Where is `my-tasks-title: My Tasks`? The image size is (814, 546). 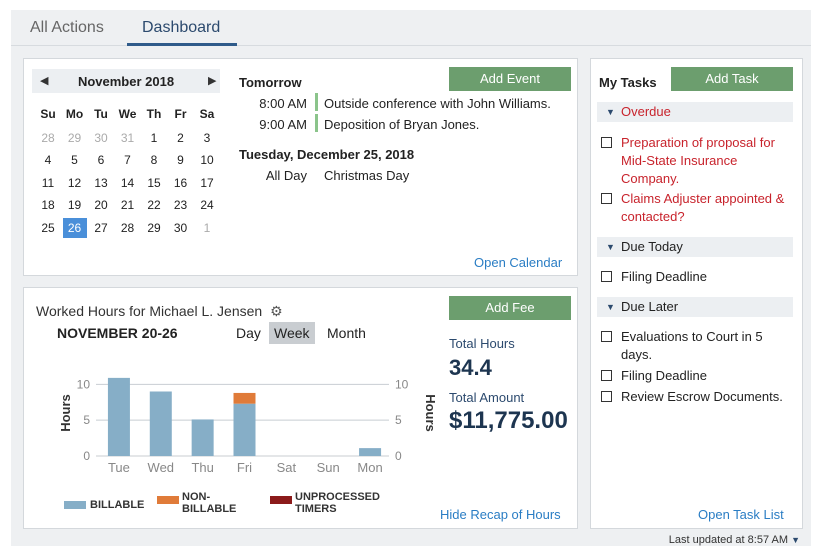 my-tasks-title: My Tasks is located at coordinates (628, 82).